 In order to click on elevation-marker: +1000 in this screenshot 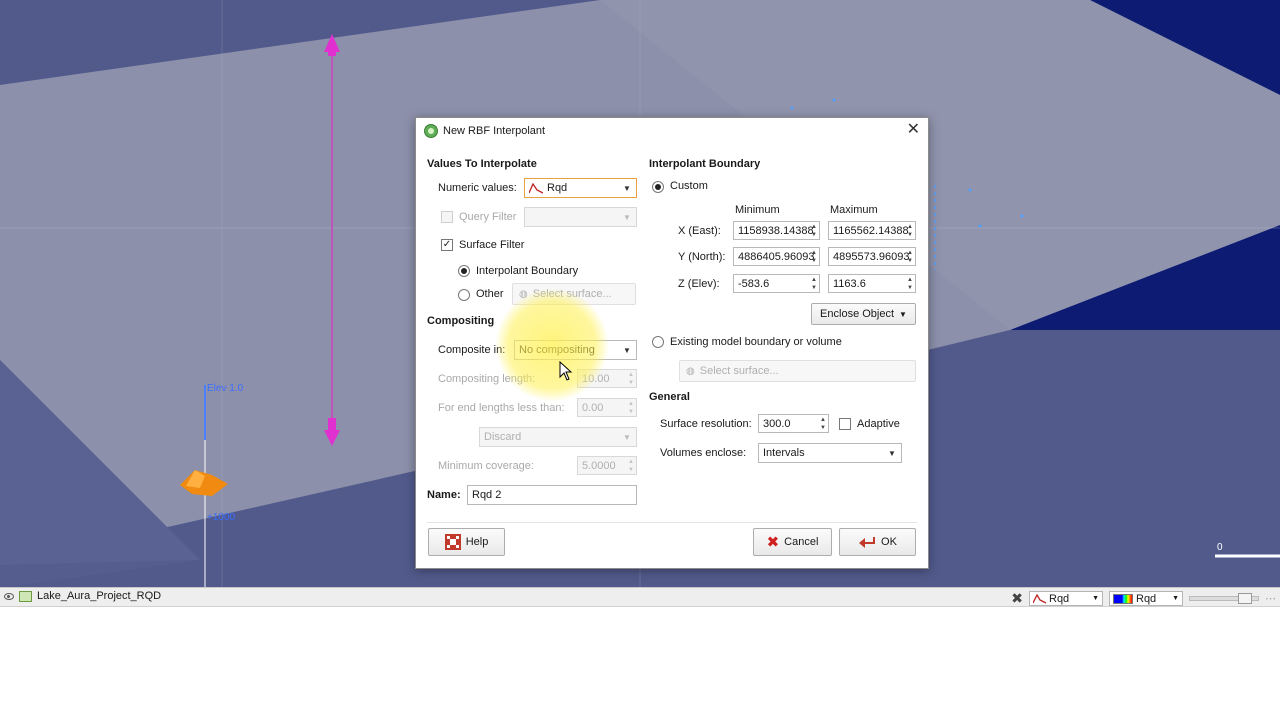, I will do `click(221, 517)`.